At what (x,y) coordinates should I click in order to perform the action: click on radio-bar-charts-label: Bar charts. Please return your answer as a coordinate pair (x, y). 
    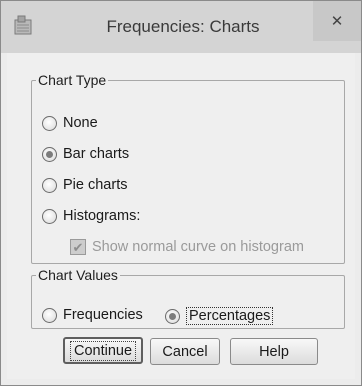
    Looking at the image, I should click on (96, 154).